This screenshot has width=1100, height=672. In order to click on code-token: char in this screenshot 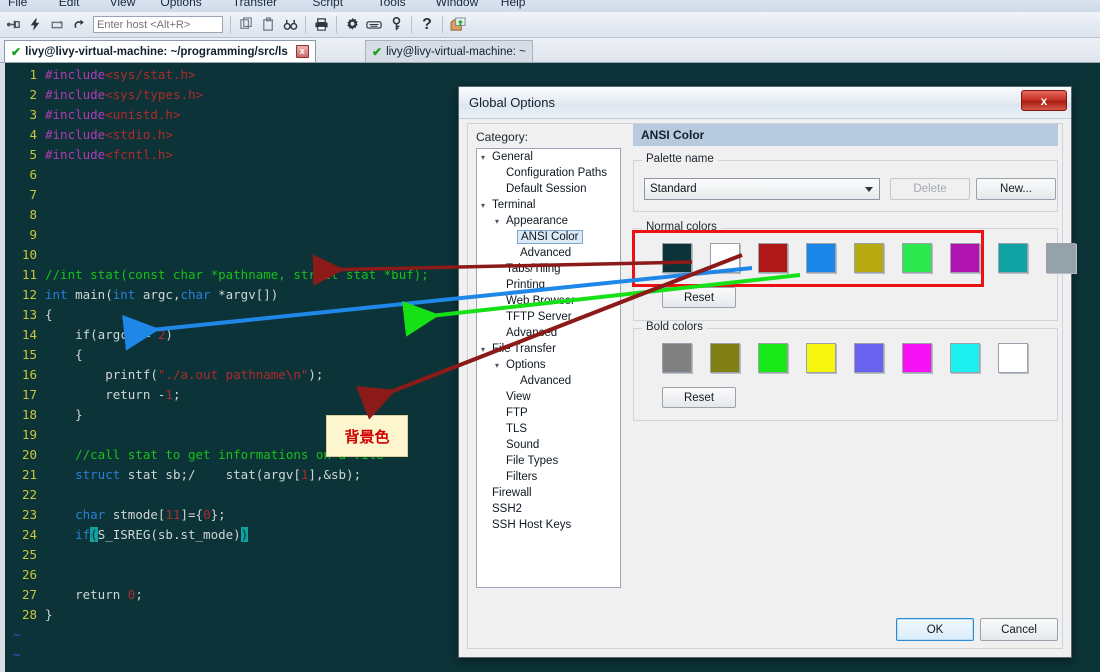, I will do `click(75, 514)`.